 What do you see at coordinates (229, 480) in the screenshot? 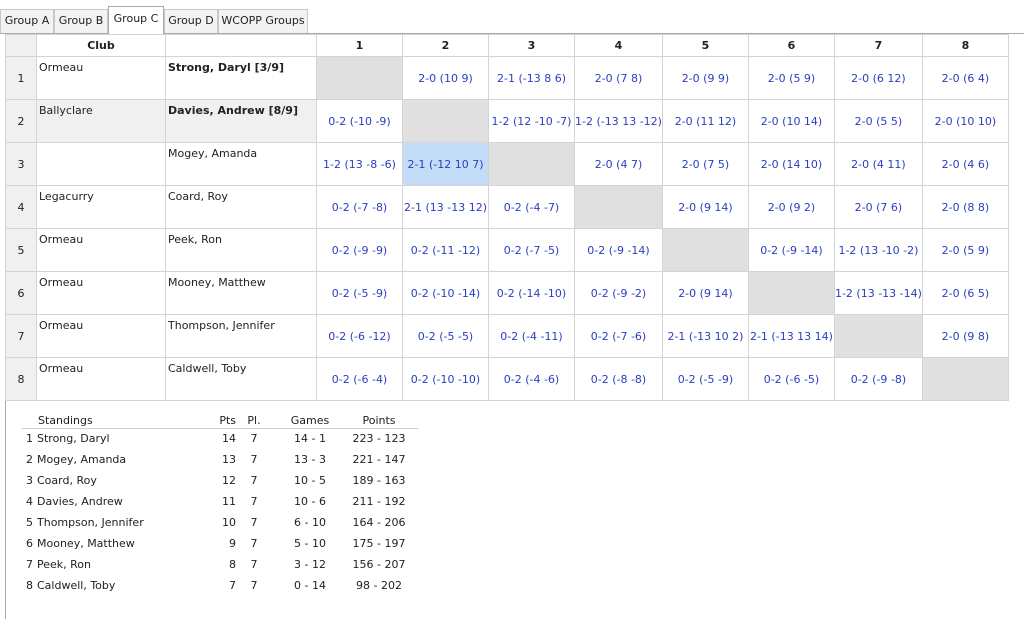
I see `standings-pts: 12` at bounding box center [229, 480].